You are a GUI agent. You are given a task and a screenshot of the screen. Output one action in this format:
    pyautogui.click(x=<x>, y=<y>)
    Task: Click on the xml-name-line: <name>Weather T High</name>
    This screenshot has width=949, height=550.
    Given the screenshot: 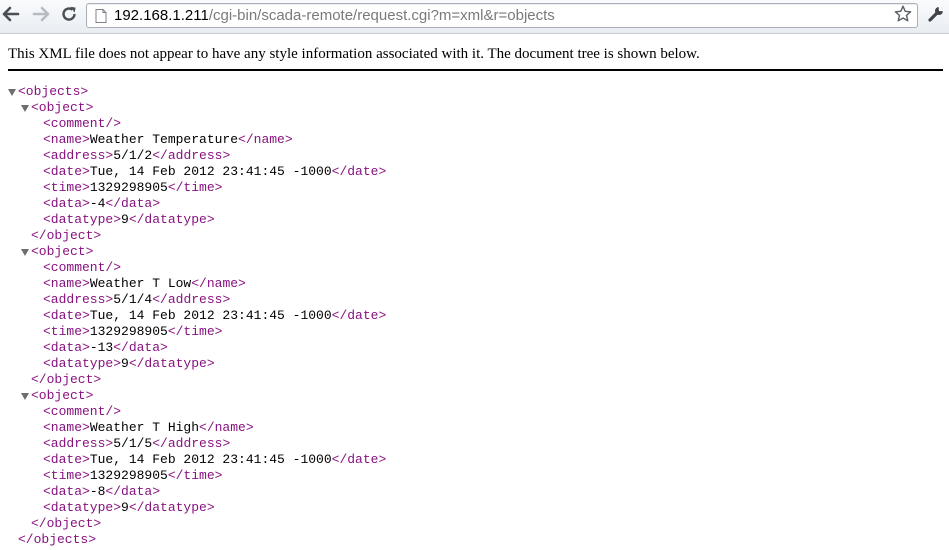 What is the action you would take?
    pyautogui.click(x=148, y=428)
    